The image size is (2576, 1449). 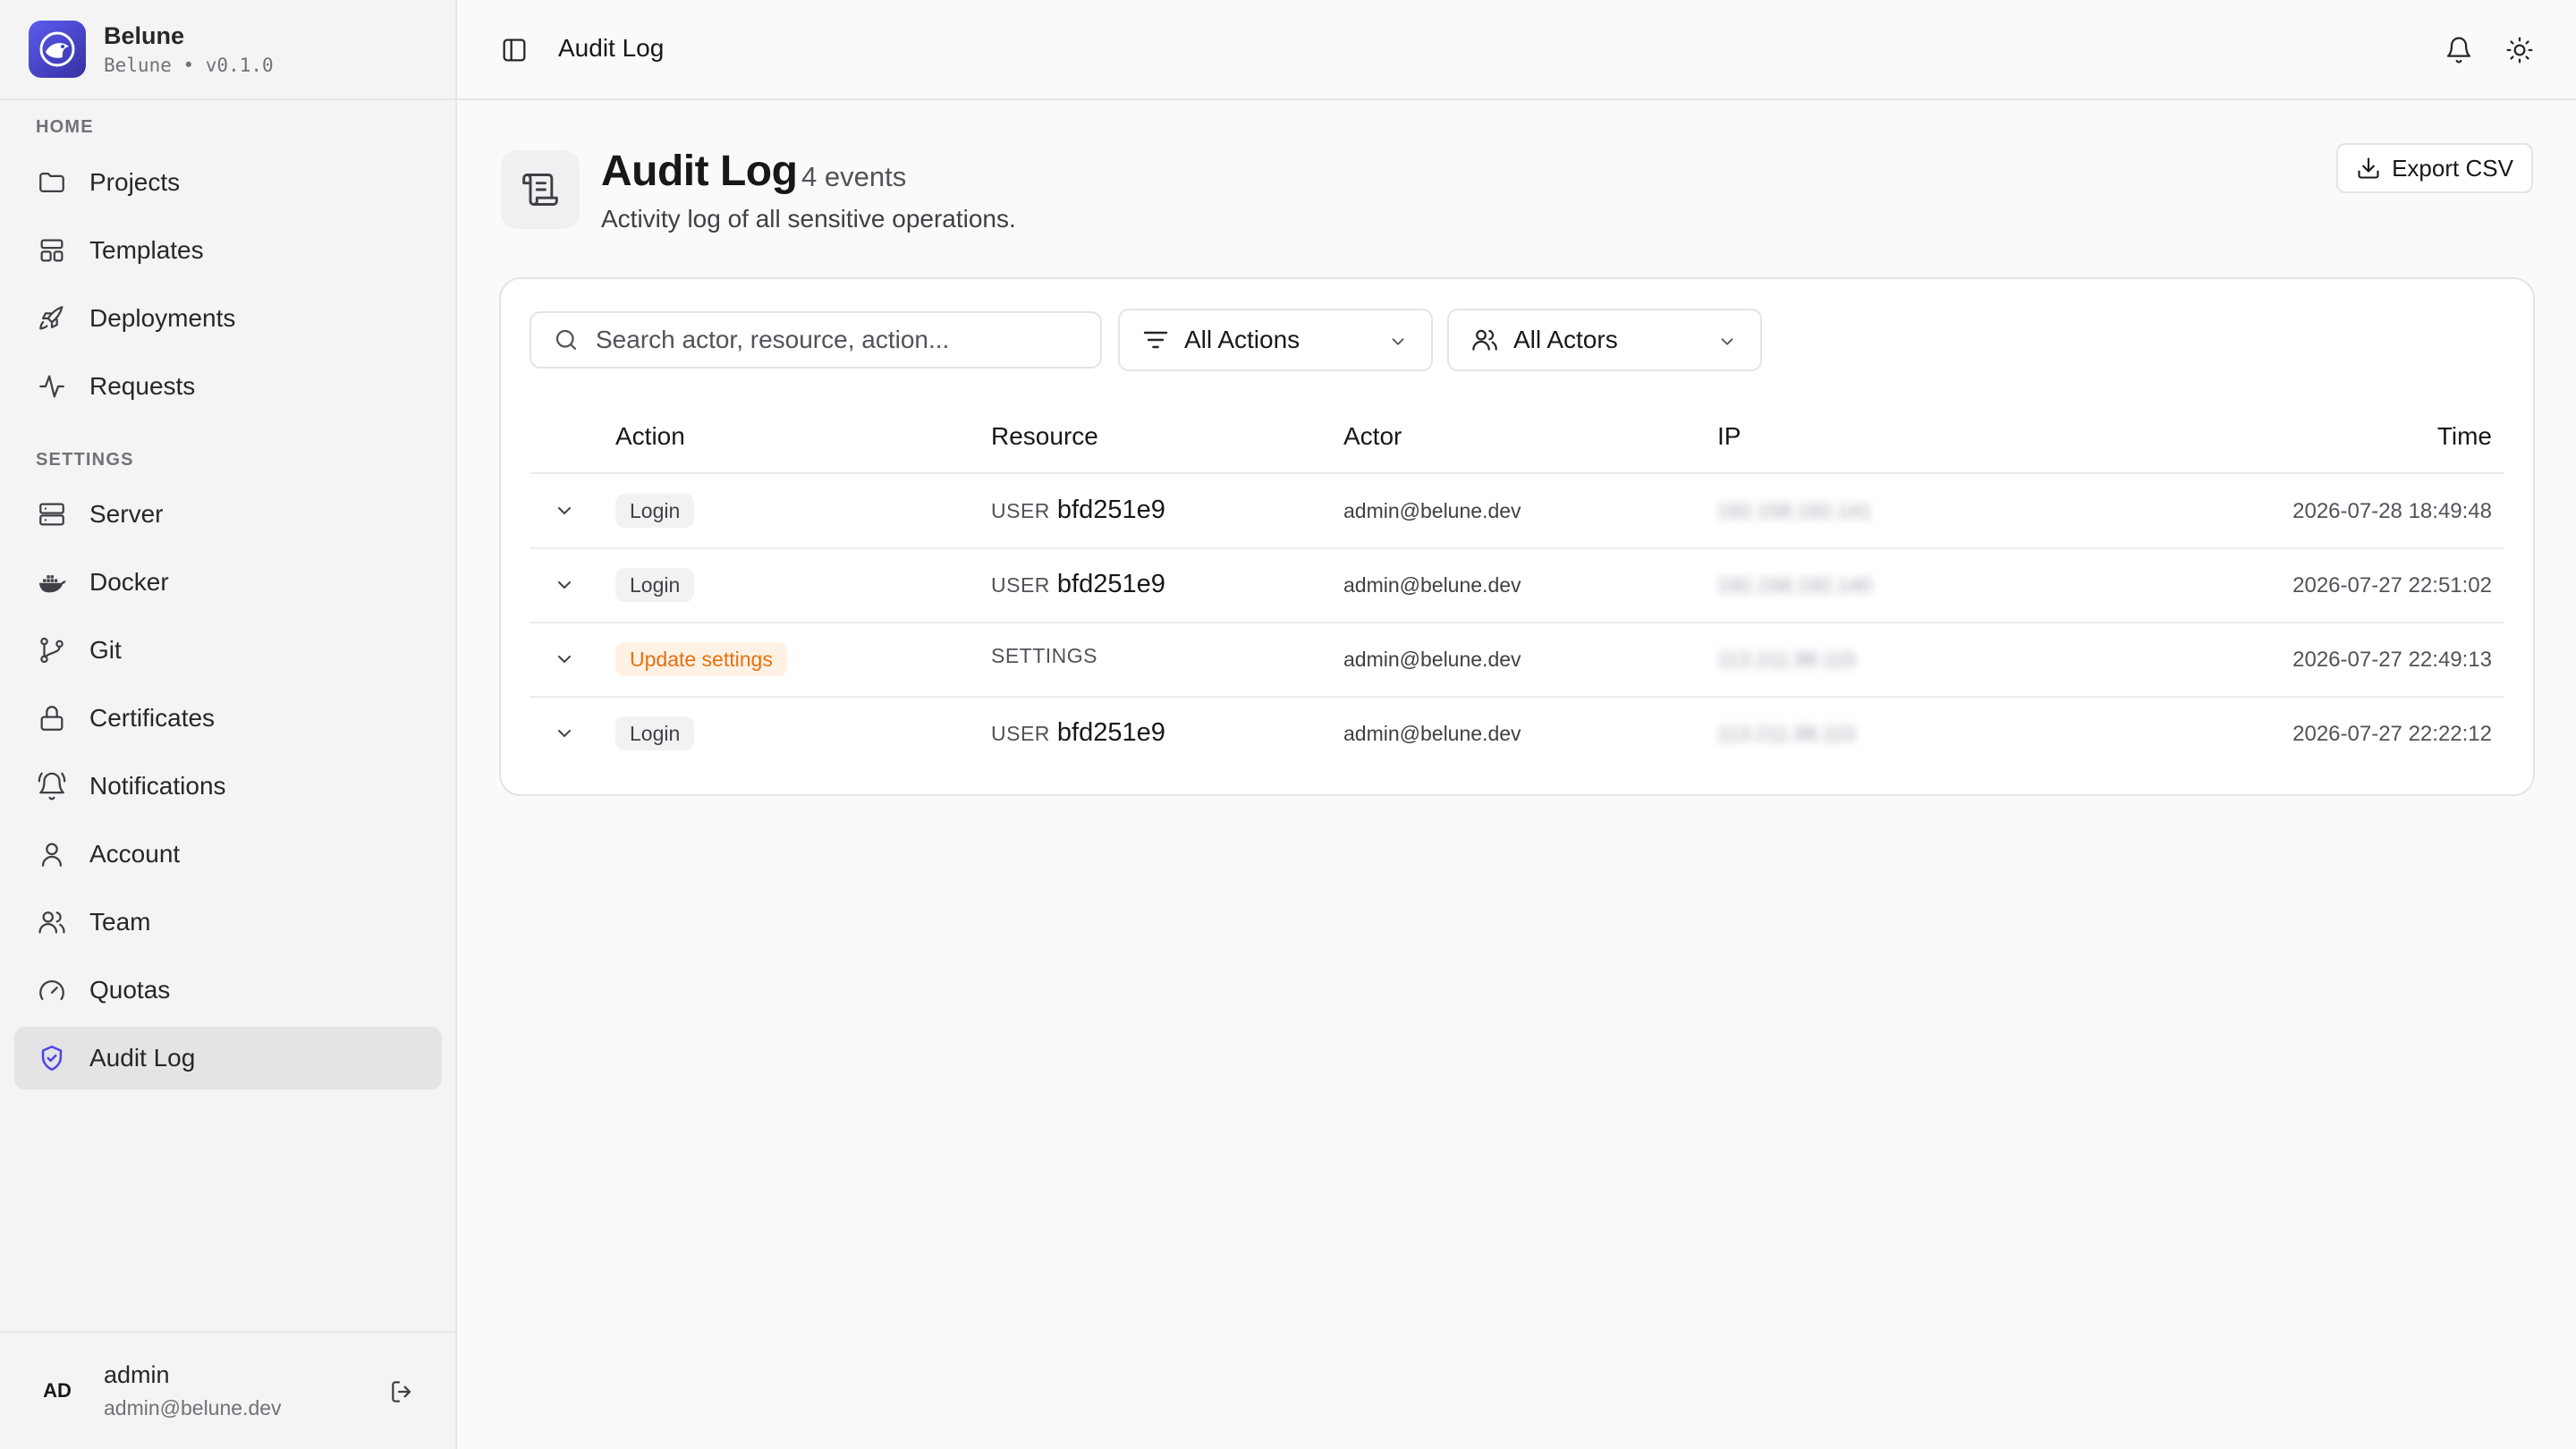 I want to click on scroll-text-icon, so click(x=540, y=189).